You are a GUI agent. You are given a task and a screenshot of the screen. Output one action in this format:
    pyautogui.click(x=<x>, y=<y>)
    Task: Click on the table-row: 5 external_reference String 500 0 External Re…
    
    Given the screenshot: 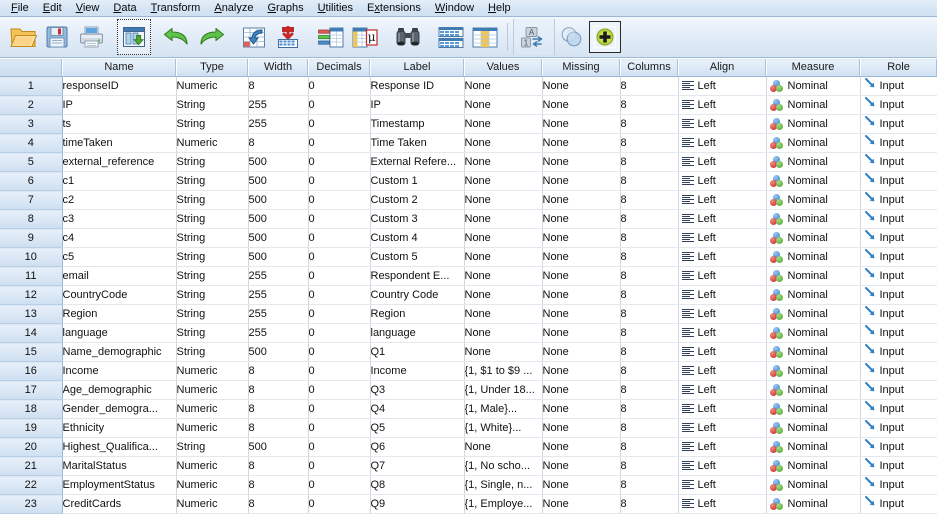 What is the action you would take?
    pyautogui.click(x=468, y=162)
    